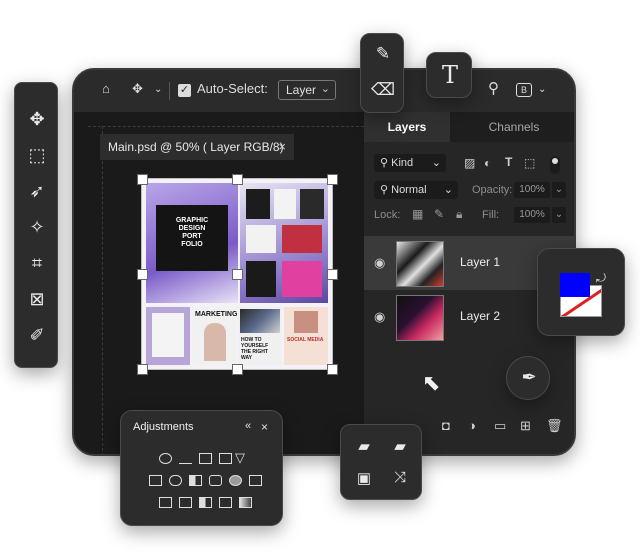  I want to click on color-lookup-icon, so click(255, 480).